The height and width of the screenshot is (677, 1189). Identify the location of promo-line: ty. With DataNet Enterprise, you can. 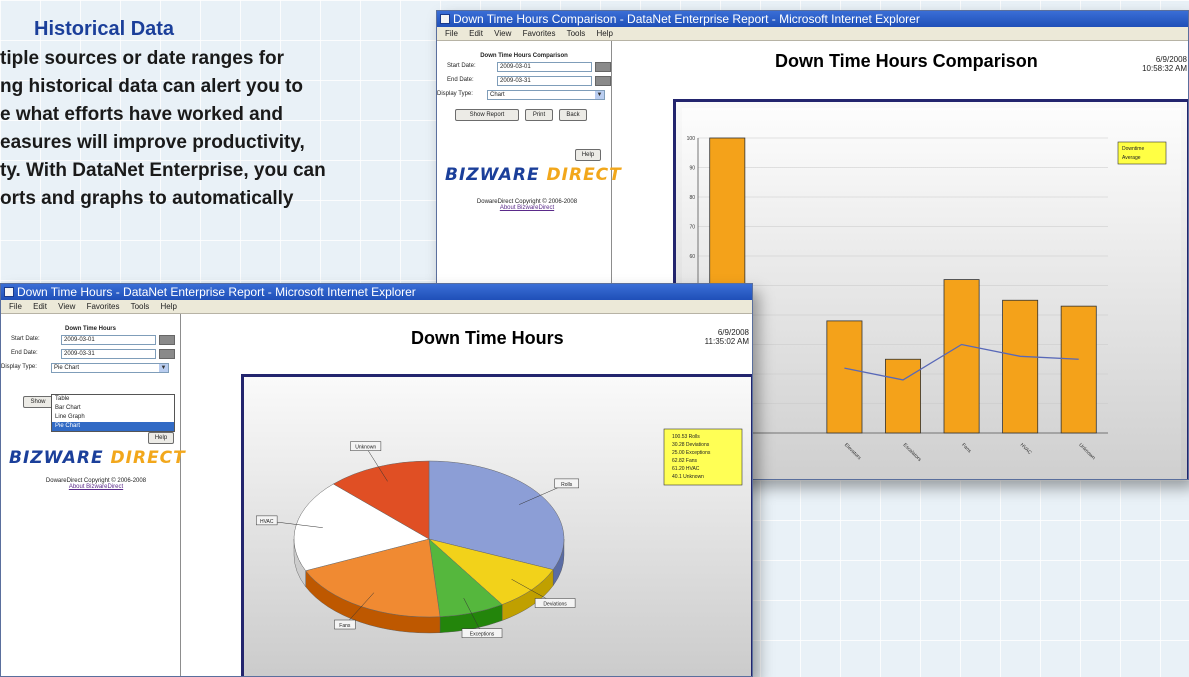
(163, 170).